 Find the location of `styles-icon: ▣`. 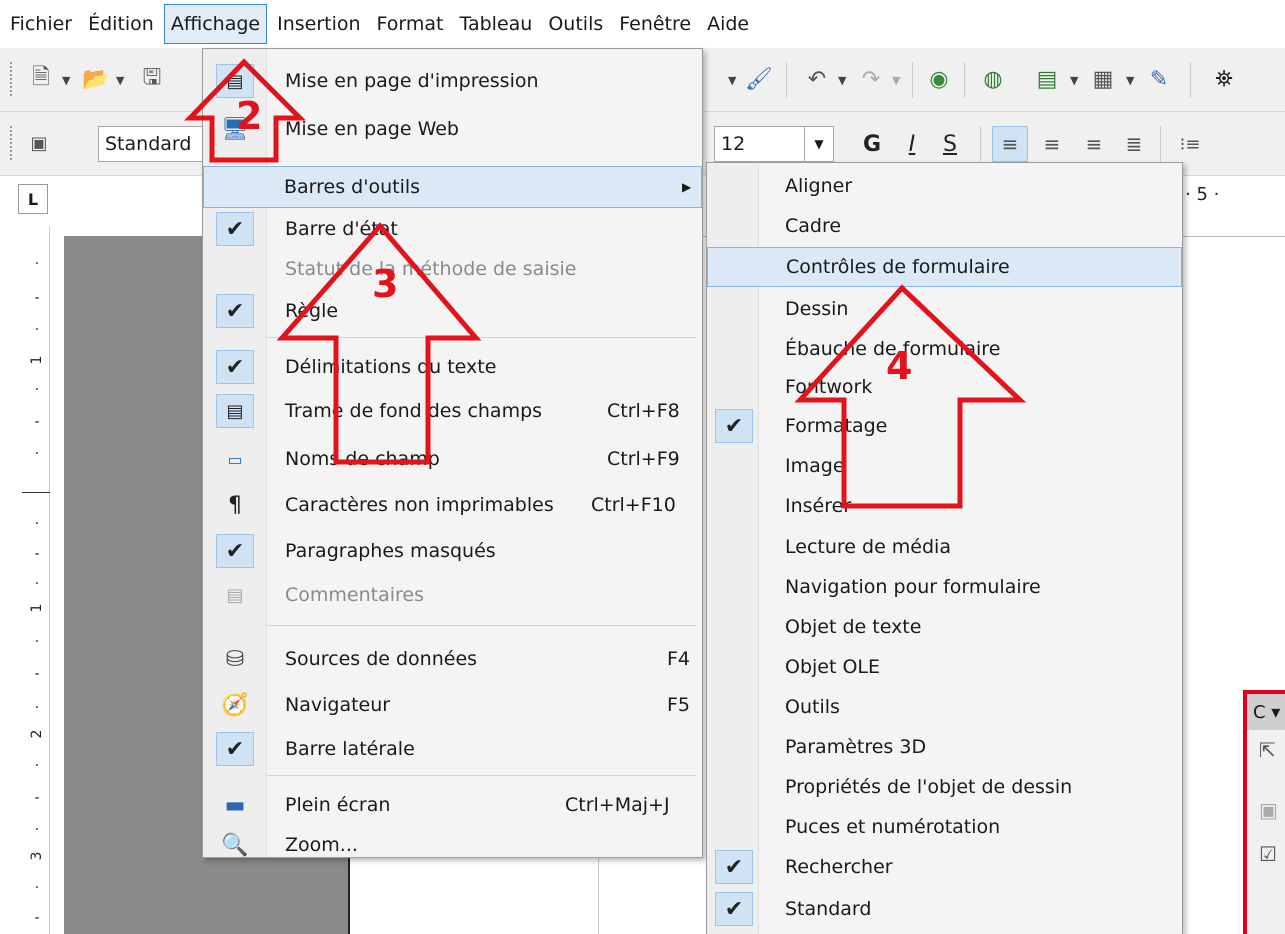

styles-icon: ▣ is located at coordinates (39, 143).